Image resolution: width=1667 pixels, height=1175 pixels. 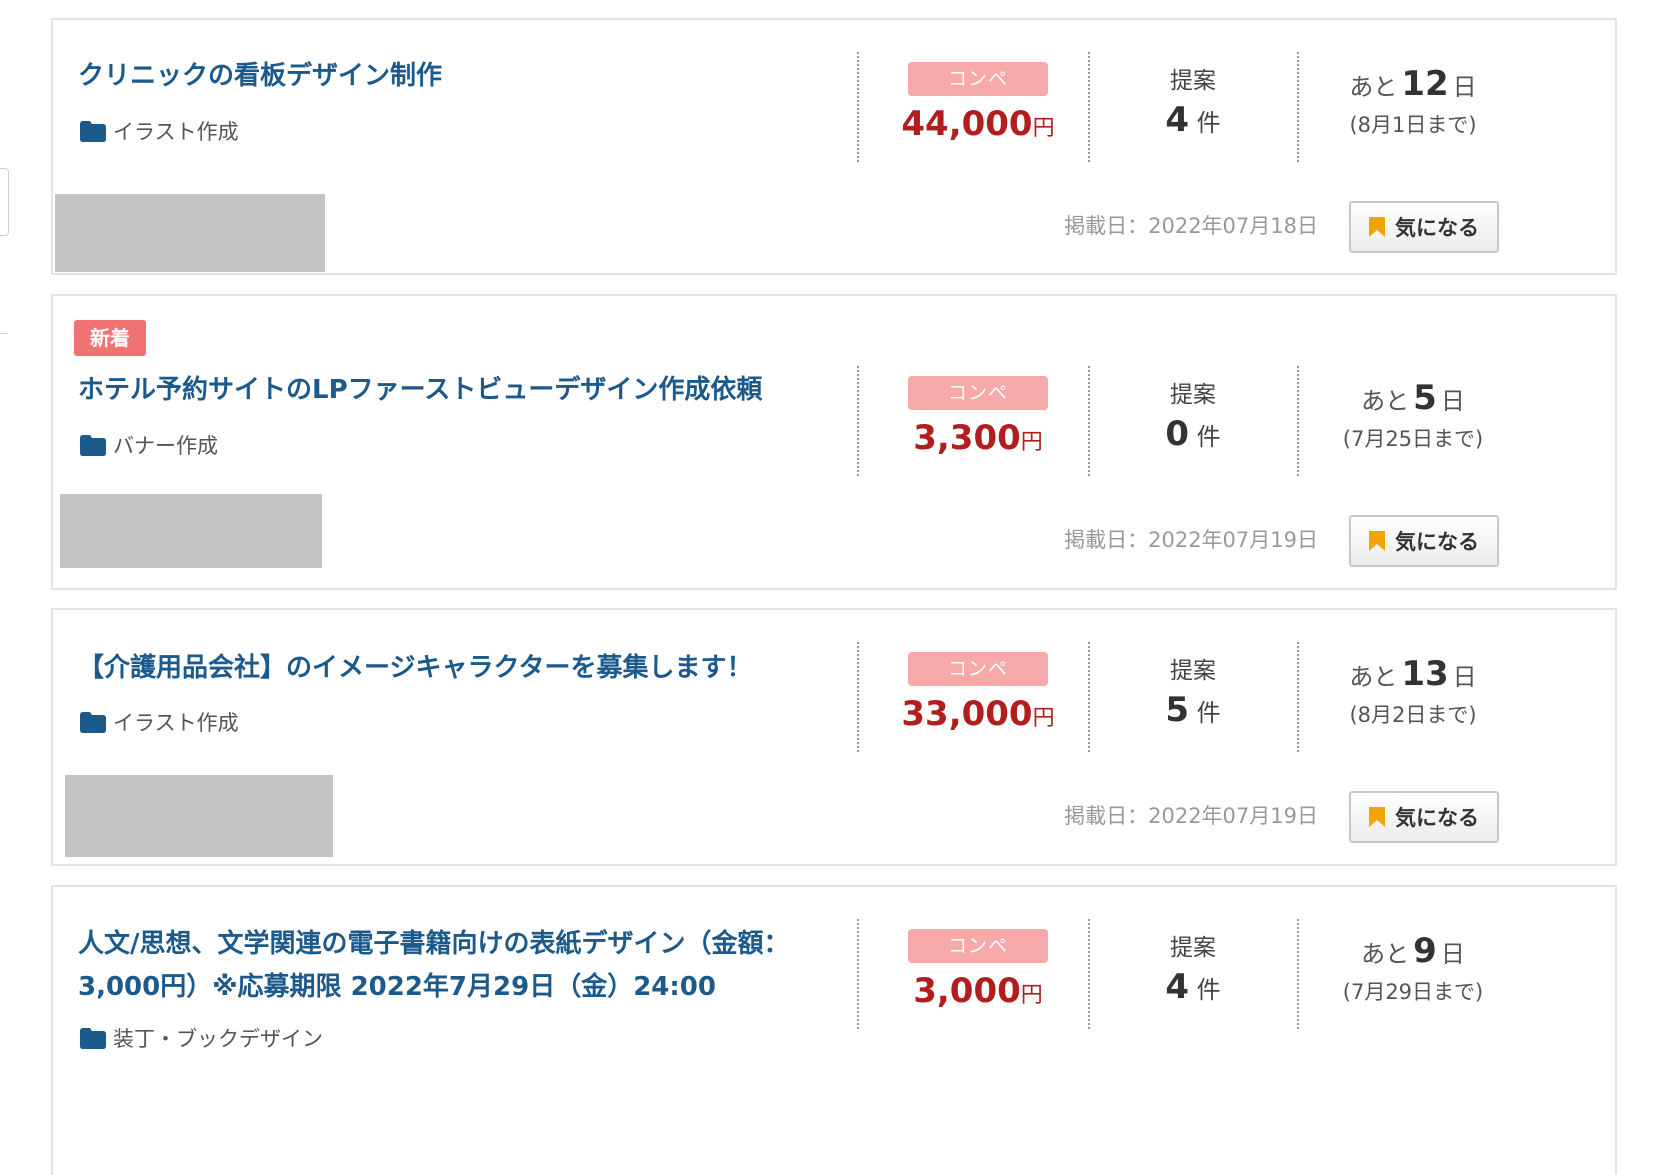 What do you see at coordinates (967, 991) in the screenshot?
I see `price-value: 3,000` at bounding box center [967, 991].